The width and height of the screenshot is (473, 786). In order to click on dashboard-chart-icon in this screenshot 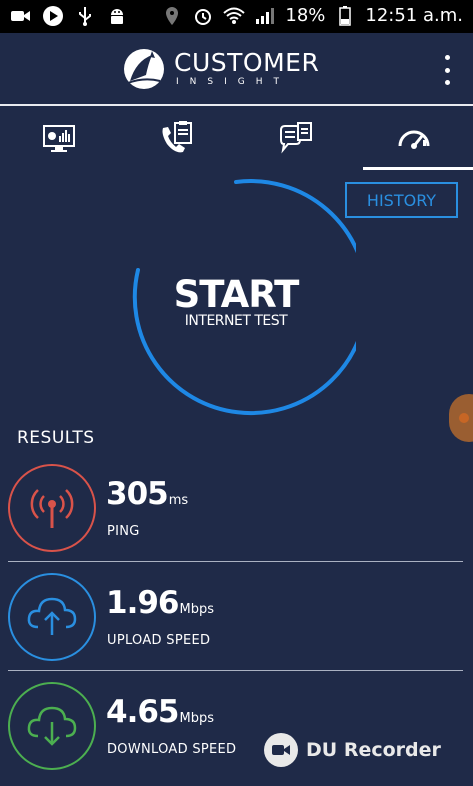, I will do `click(59, 138)`.